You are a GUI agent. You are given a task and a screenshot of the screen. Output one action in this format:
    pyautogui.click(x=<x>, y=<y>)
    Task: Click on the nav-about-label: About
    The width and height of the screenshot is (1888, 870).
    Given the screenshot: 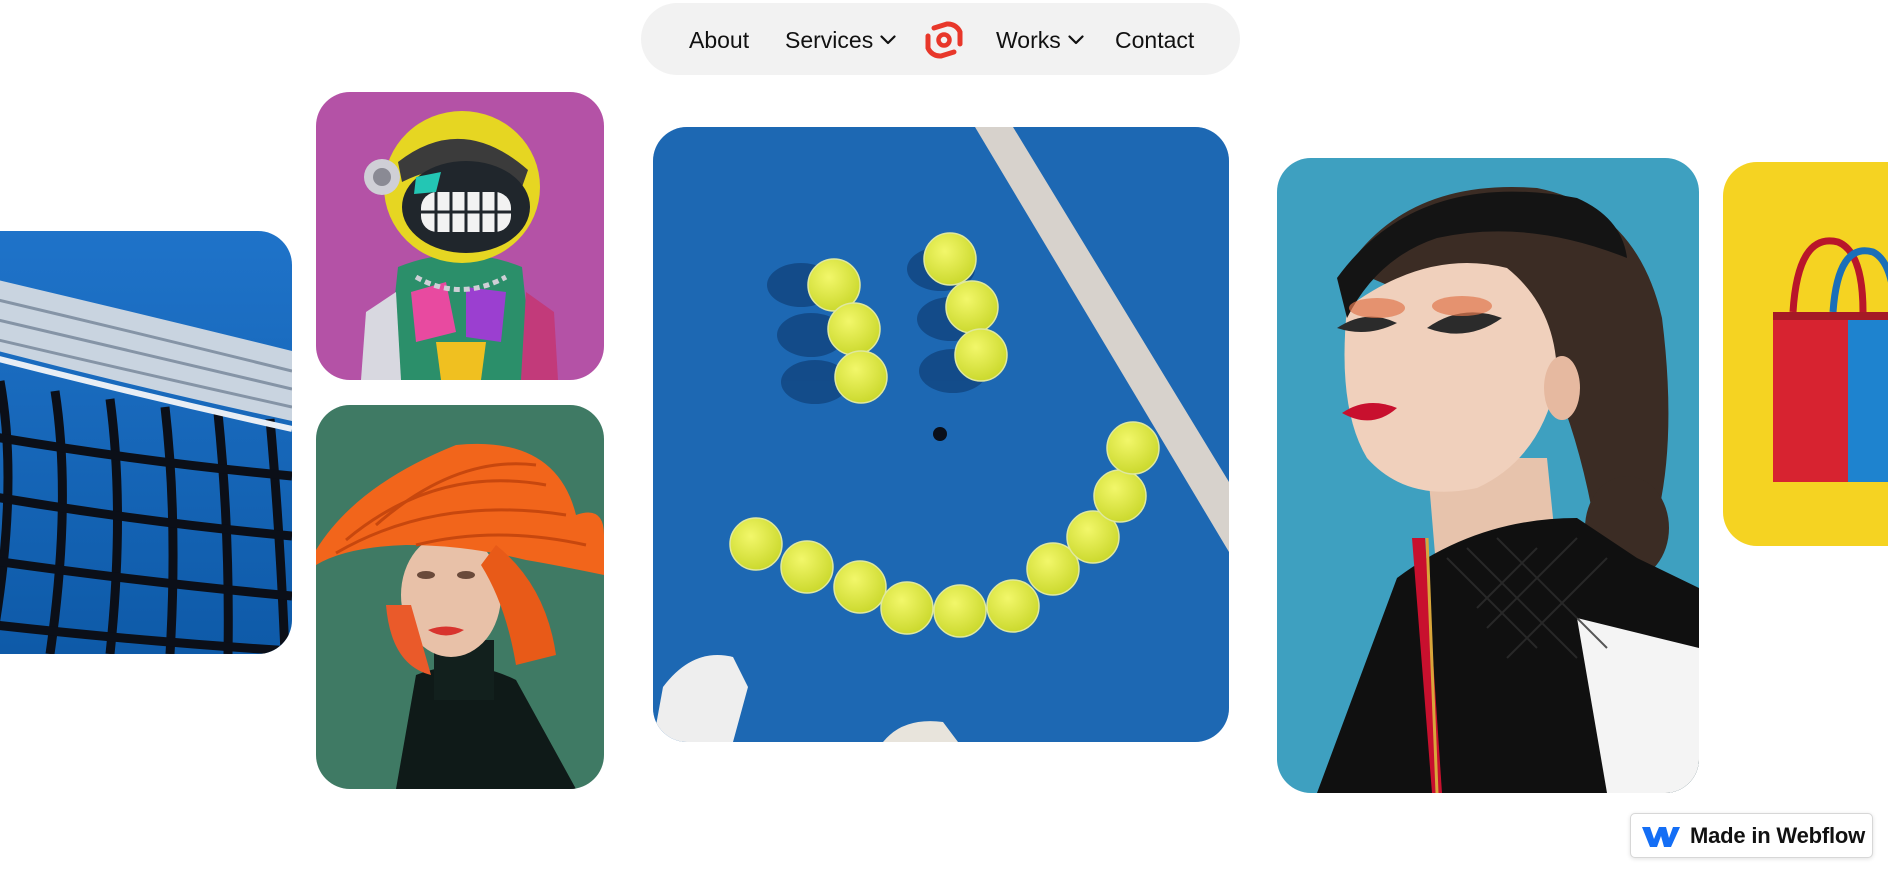 What is the action you would take?
    pyautogui.click(x=719, y=39)
    